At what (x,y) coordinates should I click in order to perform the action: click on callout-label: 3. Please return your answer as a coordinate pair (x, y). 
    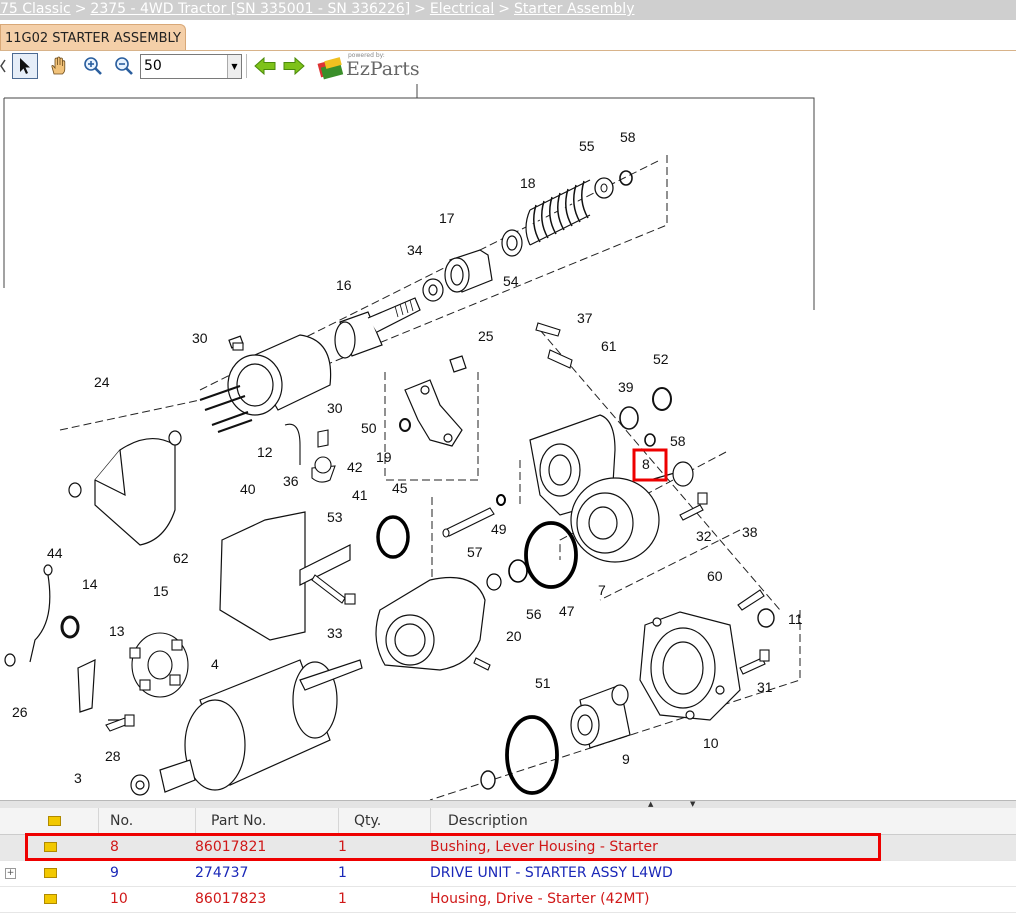
    Looking at the image, I should click on (78, 778).